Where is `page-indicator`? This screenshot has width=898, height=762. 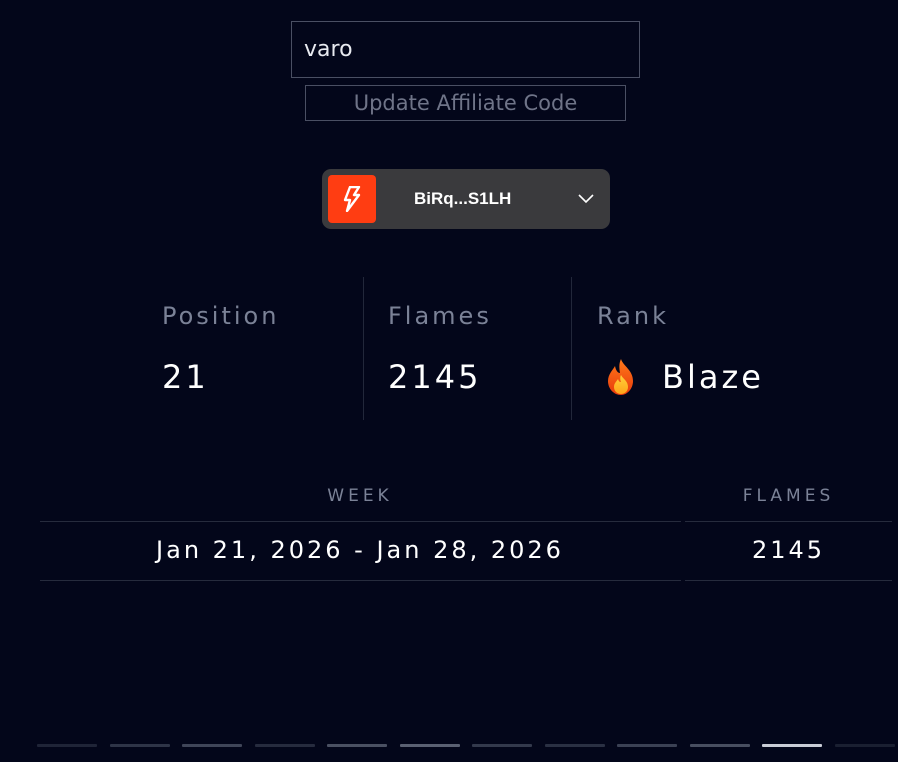
page-indicator is located at coordinates (449, 745).